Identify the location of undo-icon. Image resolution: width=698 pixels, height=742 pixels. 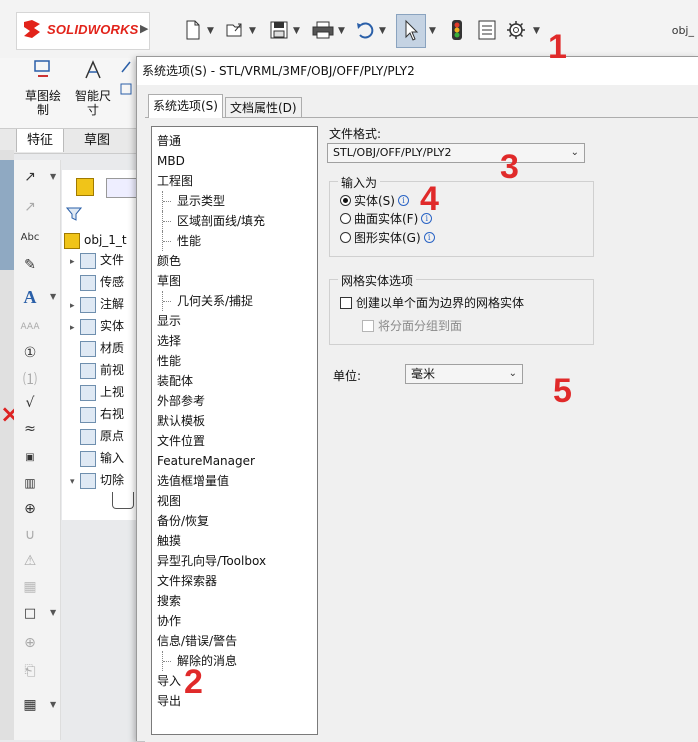
(365, 30).